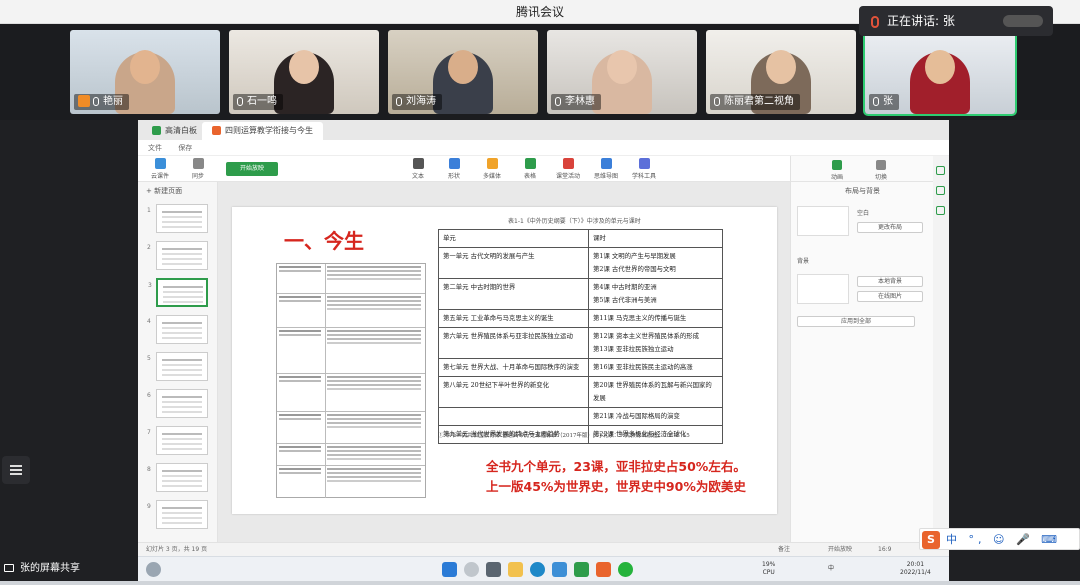  What do you see at coordinates (890, 227) in the screenshot?
I see `change-layout-button: 更改布局` at bounding box center [890, 227].